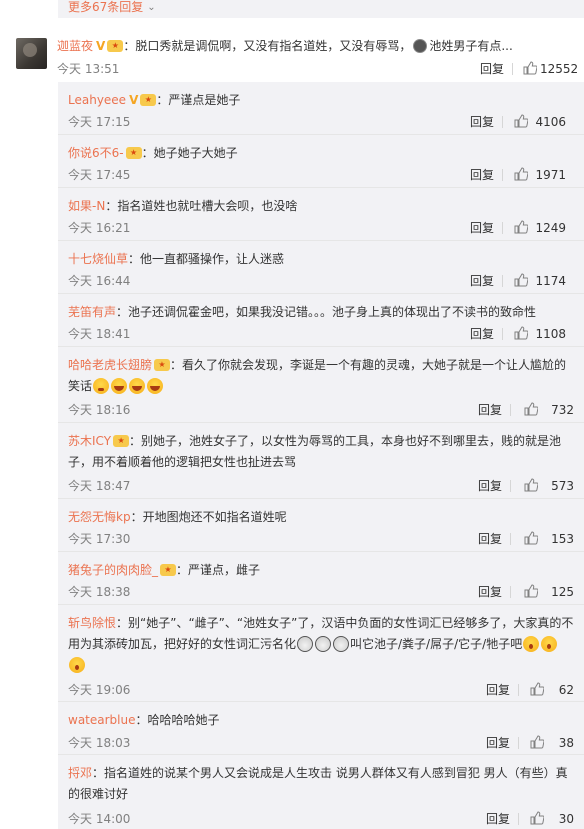  What do you see at coordinates (562, 410) in the screenshot?
I see `like-count: 732` at bounding box center [562, 410].